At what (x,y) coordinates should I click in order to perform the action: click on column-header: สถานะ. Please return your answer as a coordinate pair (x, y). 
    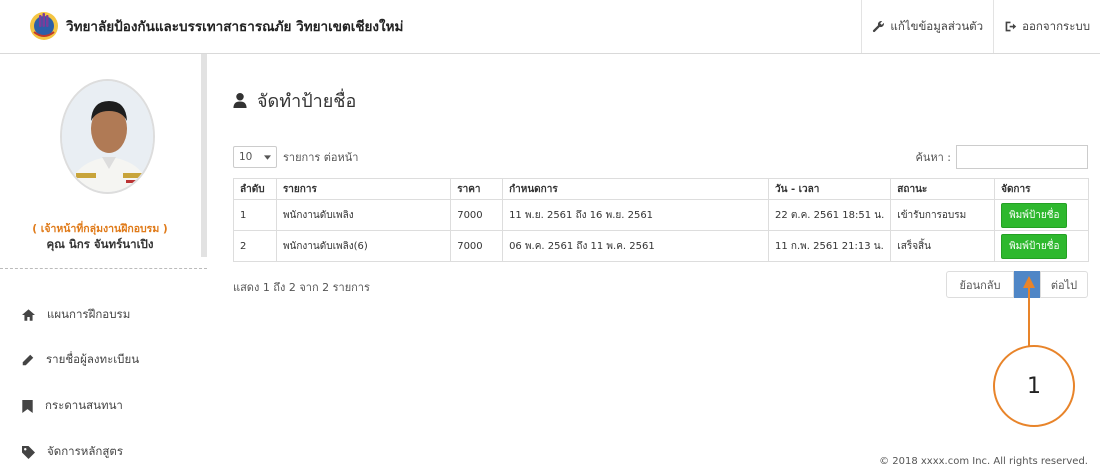
    Looking at the image, I should click on (943, 189).